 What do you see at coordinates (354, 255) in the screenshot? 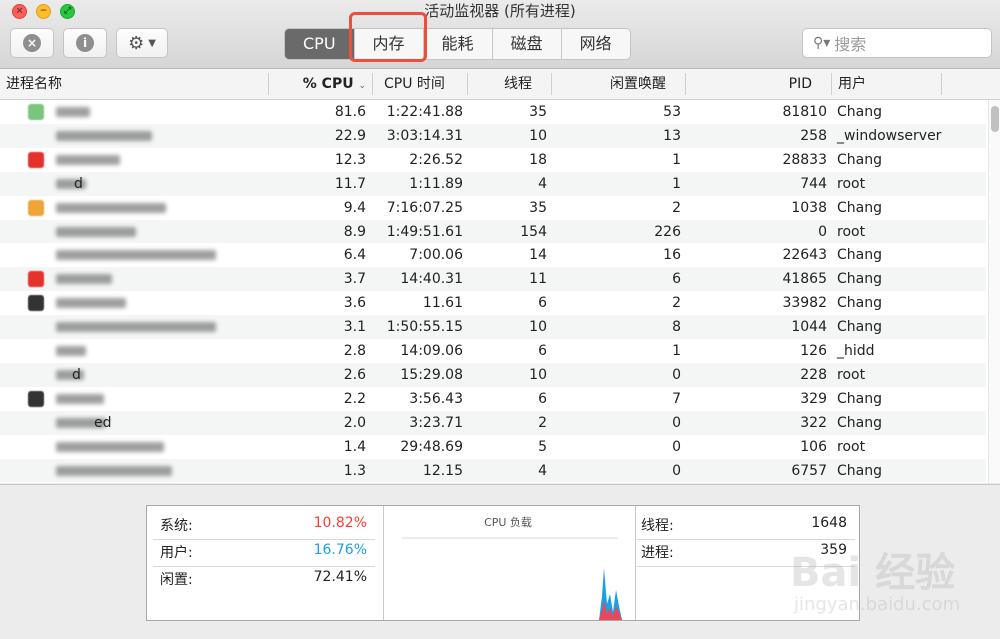
I see `cpu-percent: 6.4` at bounding box center [354, 255].